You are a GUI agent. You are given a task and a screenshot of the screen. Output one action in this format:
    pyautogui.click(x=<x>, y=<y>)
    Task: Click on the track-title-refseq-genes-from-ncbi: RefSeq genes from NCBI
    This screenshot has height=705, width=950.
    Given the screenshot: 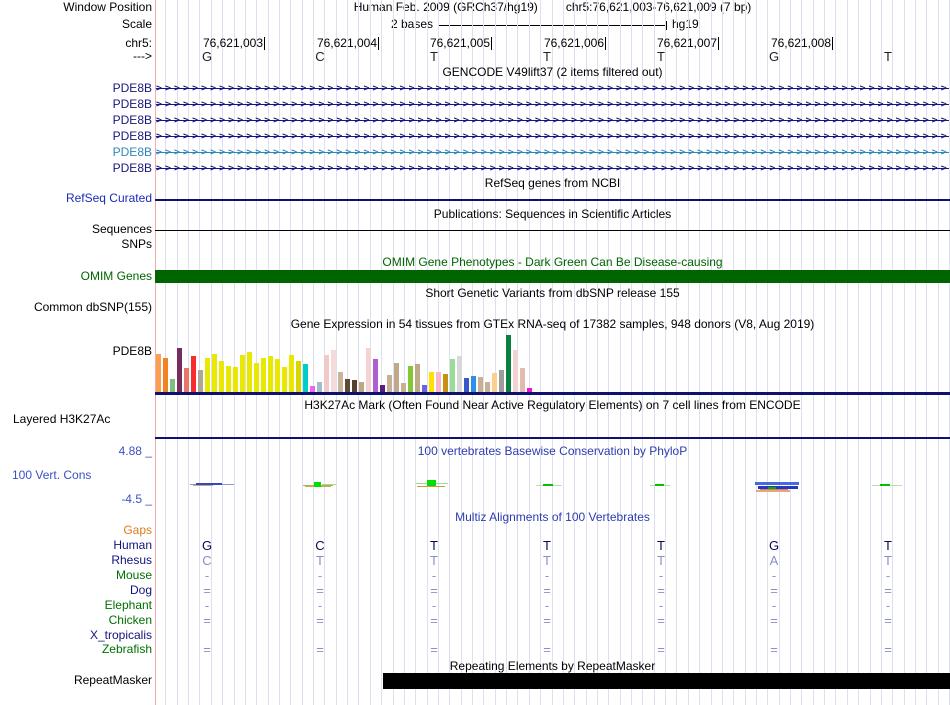 What is the action you would take?
    pyautogui.click(x=552, y=183)
    